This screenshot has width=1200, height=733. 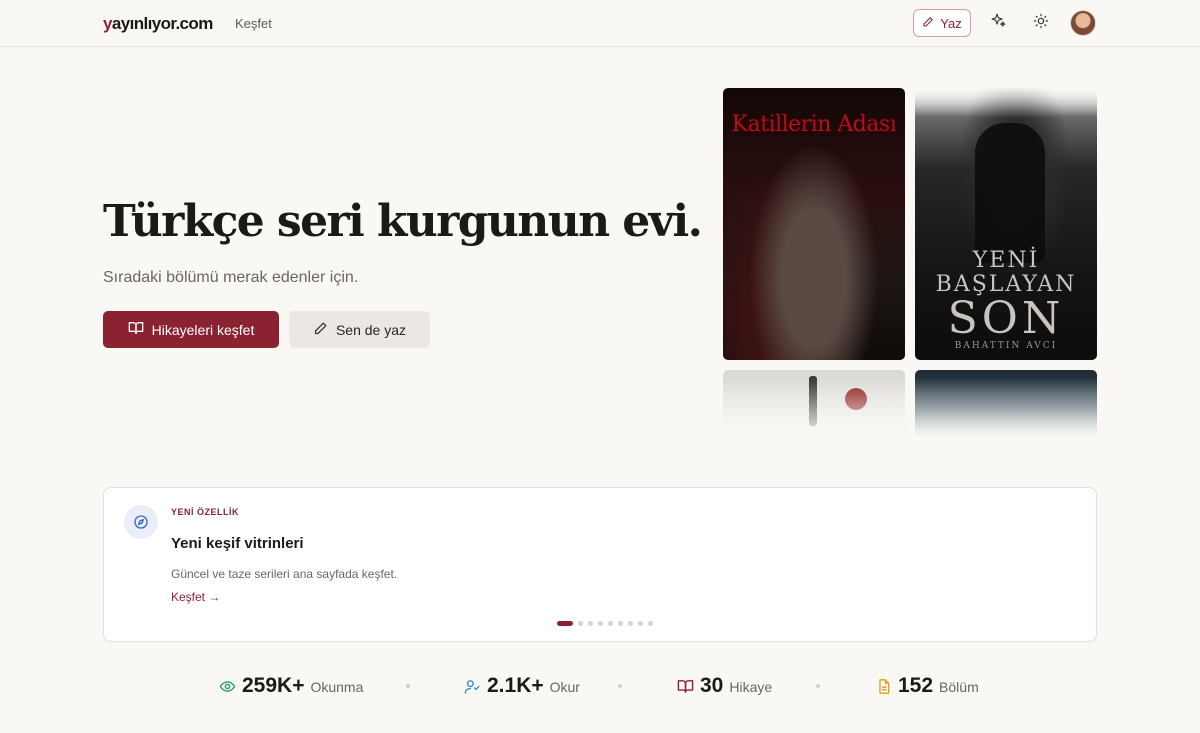 What do you see at coordinates (1006, 318) in the screenshot?
I see `cover-title-line: SON` at bounding box center [1006, 318].